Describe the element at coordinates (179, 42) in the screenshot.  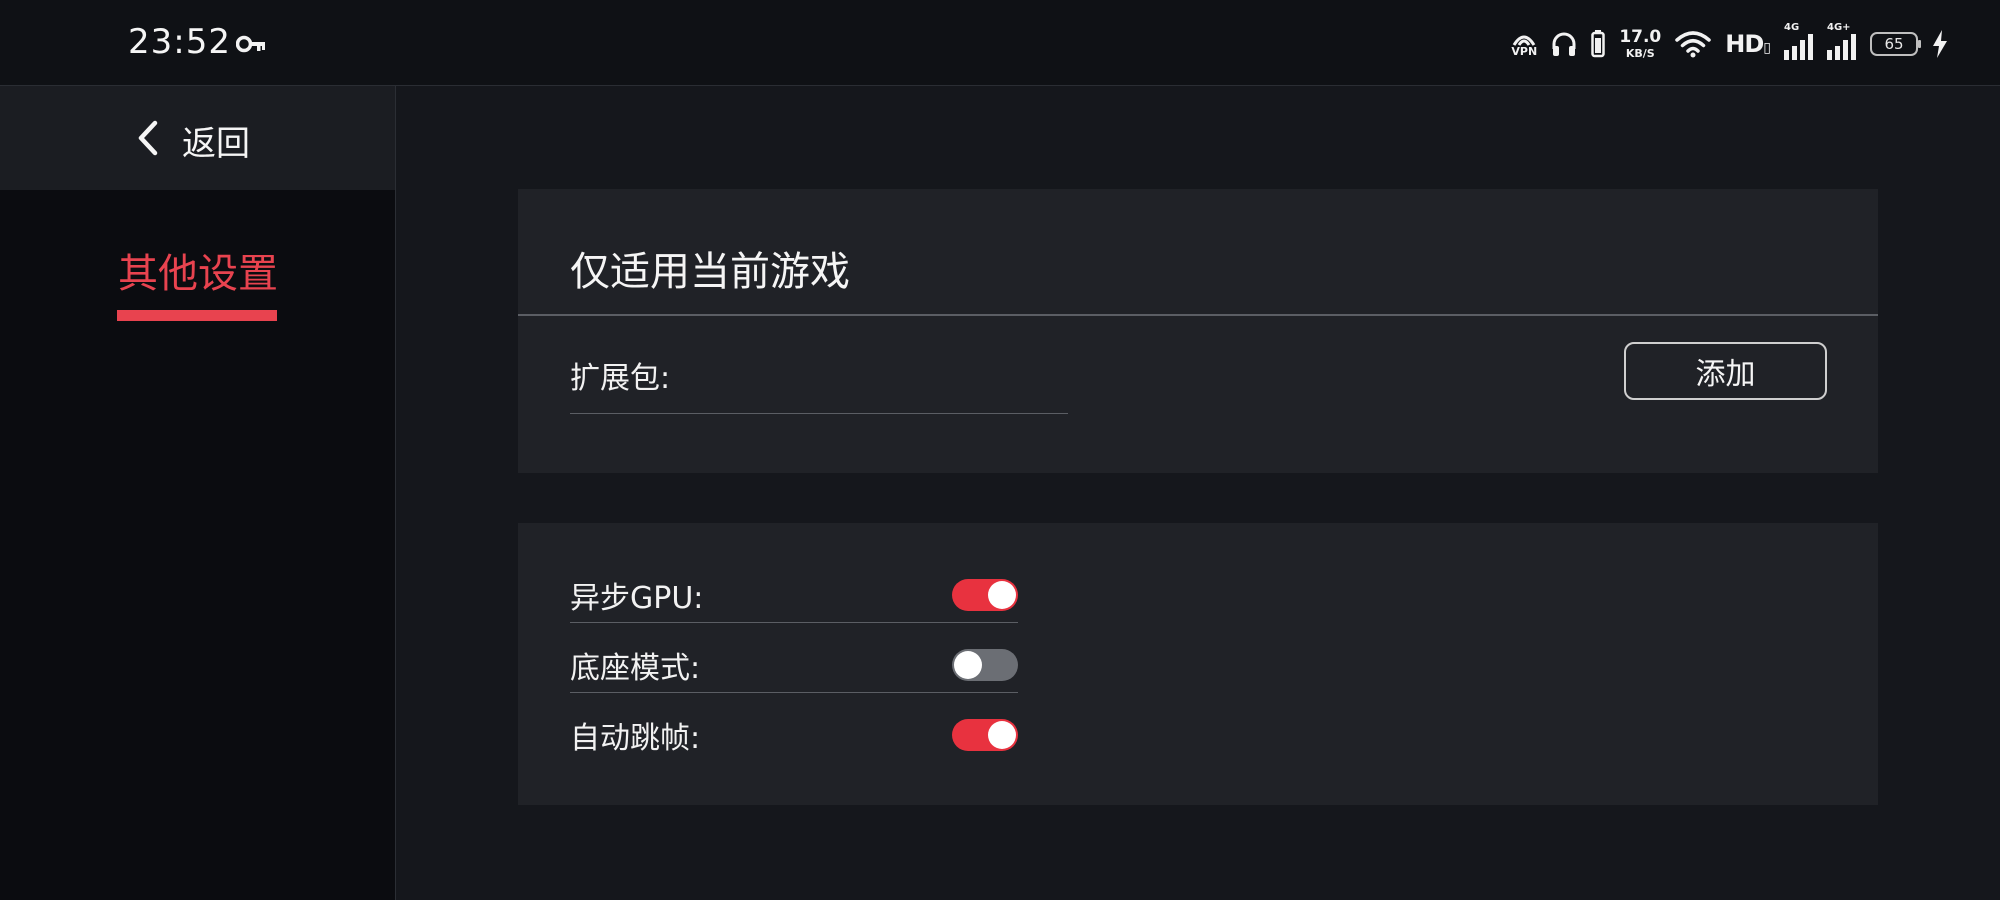
I see `clock: 23:52` at that location.